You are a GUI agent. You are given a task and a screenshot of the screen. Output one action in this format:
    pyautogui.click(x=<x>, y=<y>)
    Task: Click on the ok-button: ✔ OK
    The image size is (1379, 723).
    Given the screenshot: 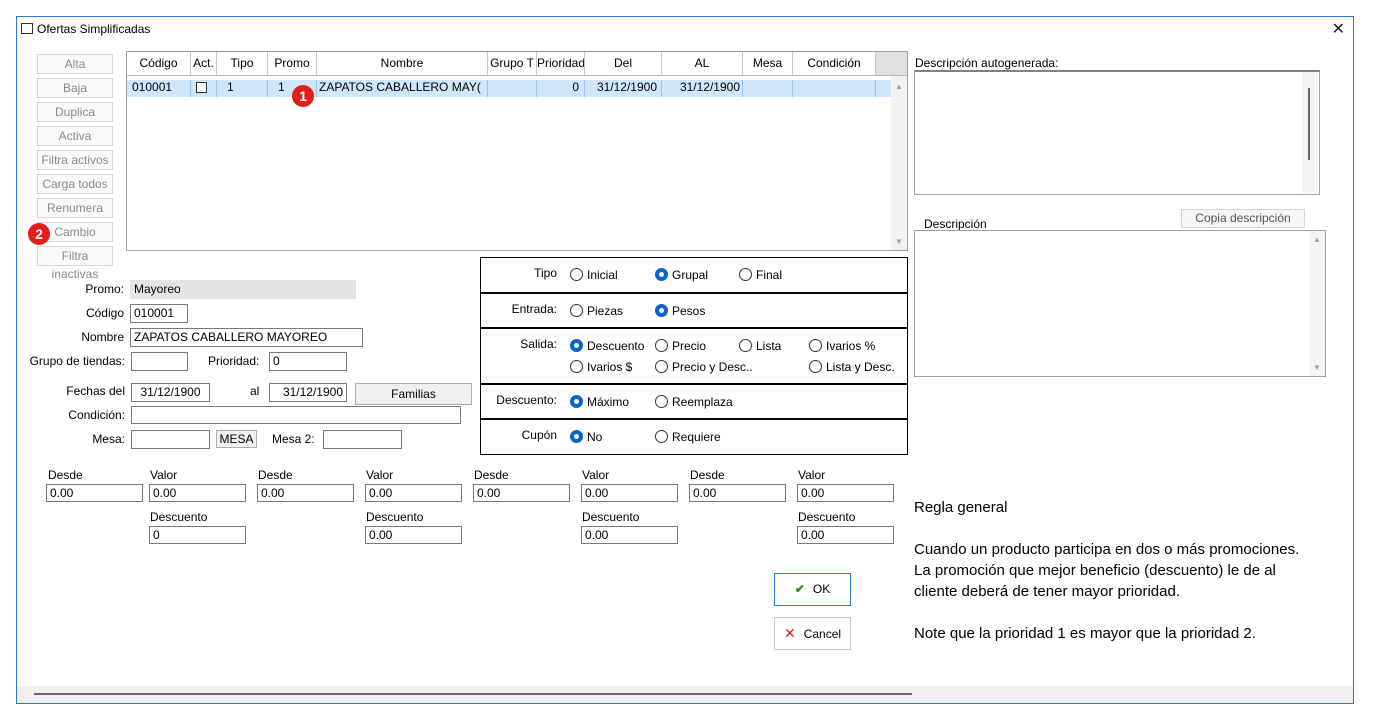 What is the action you would take?
    pyautogui.click(x=812, y=589)
    